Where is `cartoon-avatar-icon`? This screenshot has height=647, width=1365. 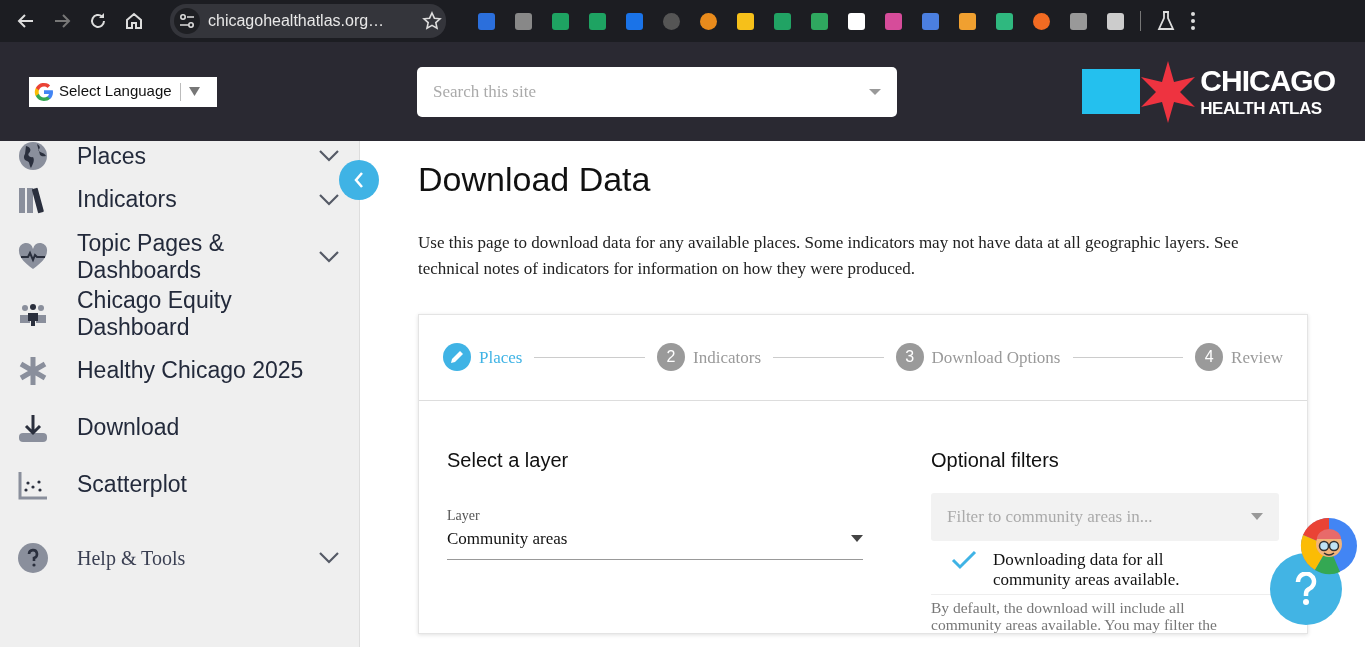
cartoon-avatar-icon is located at coordinates (1329, 546).